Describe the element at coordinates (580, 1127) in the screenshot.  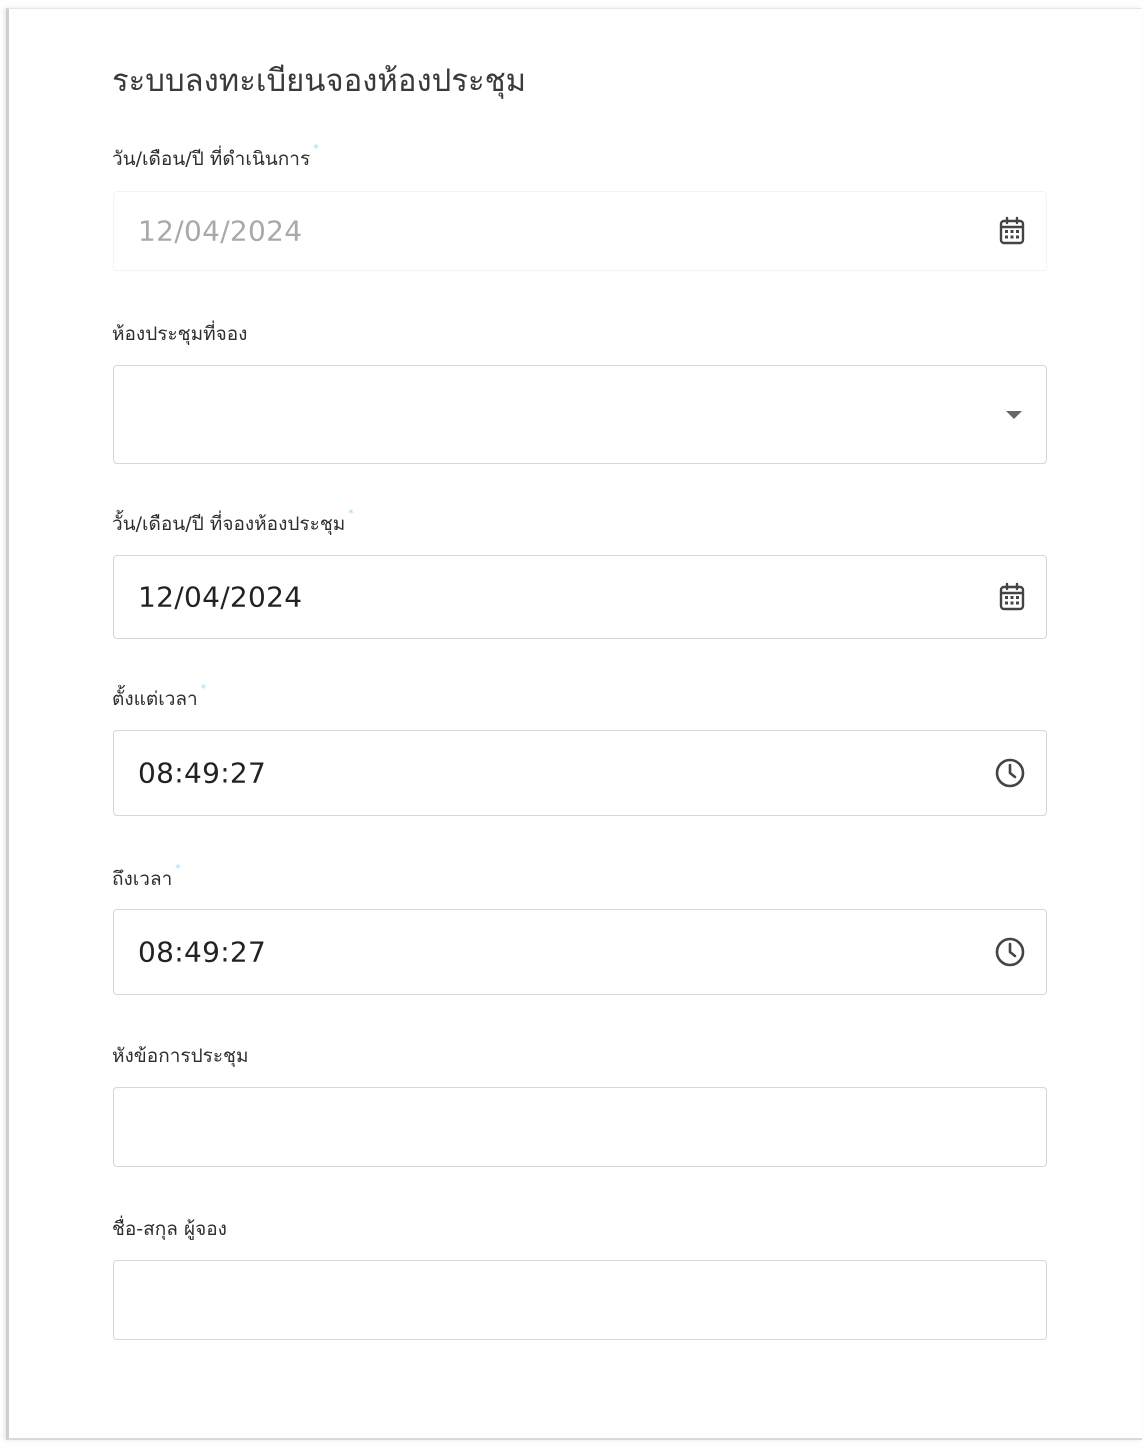
I see `topic-input` at that location.